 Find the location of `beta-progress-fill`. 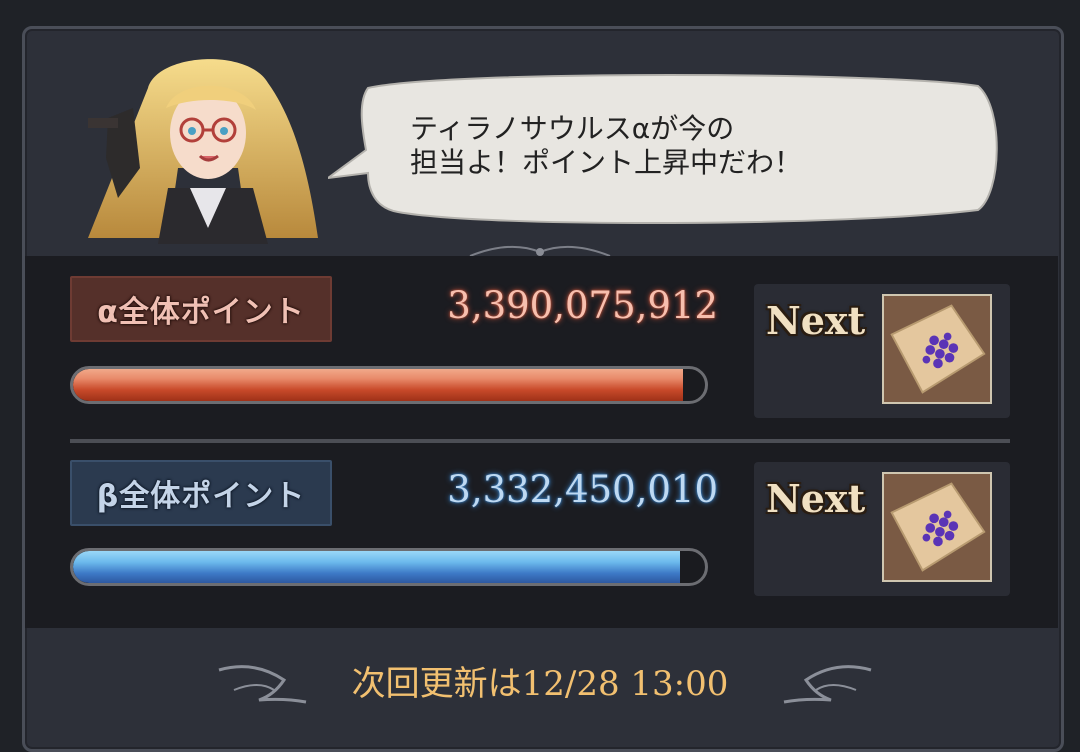

beta-progress-fill is located at coordinates (376, 567).